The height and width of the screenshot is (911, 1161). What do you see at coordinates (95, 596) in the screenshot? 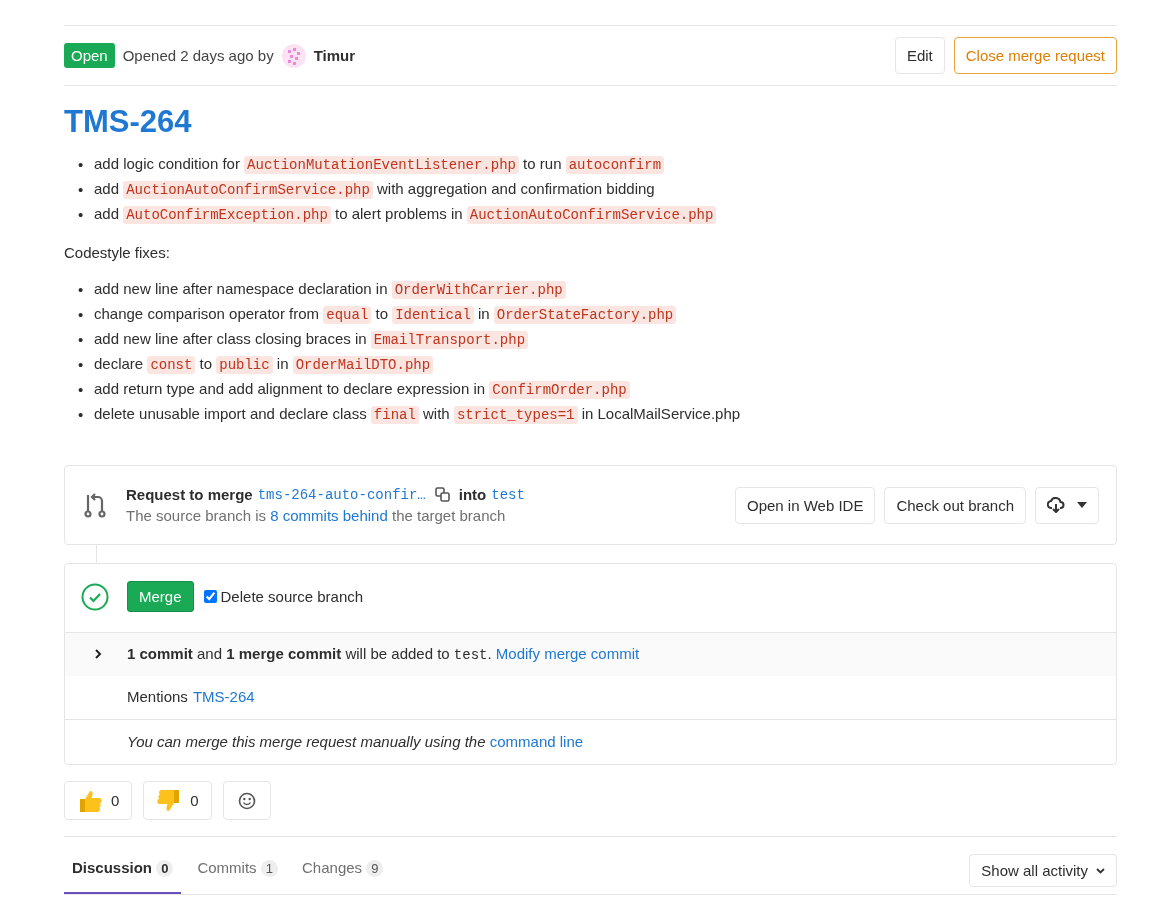
I see `success-check-icon` at bounding box center [95, 596].